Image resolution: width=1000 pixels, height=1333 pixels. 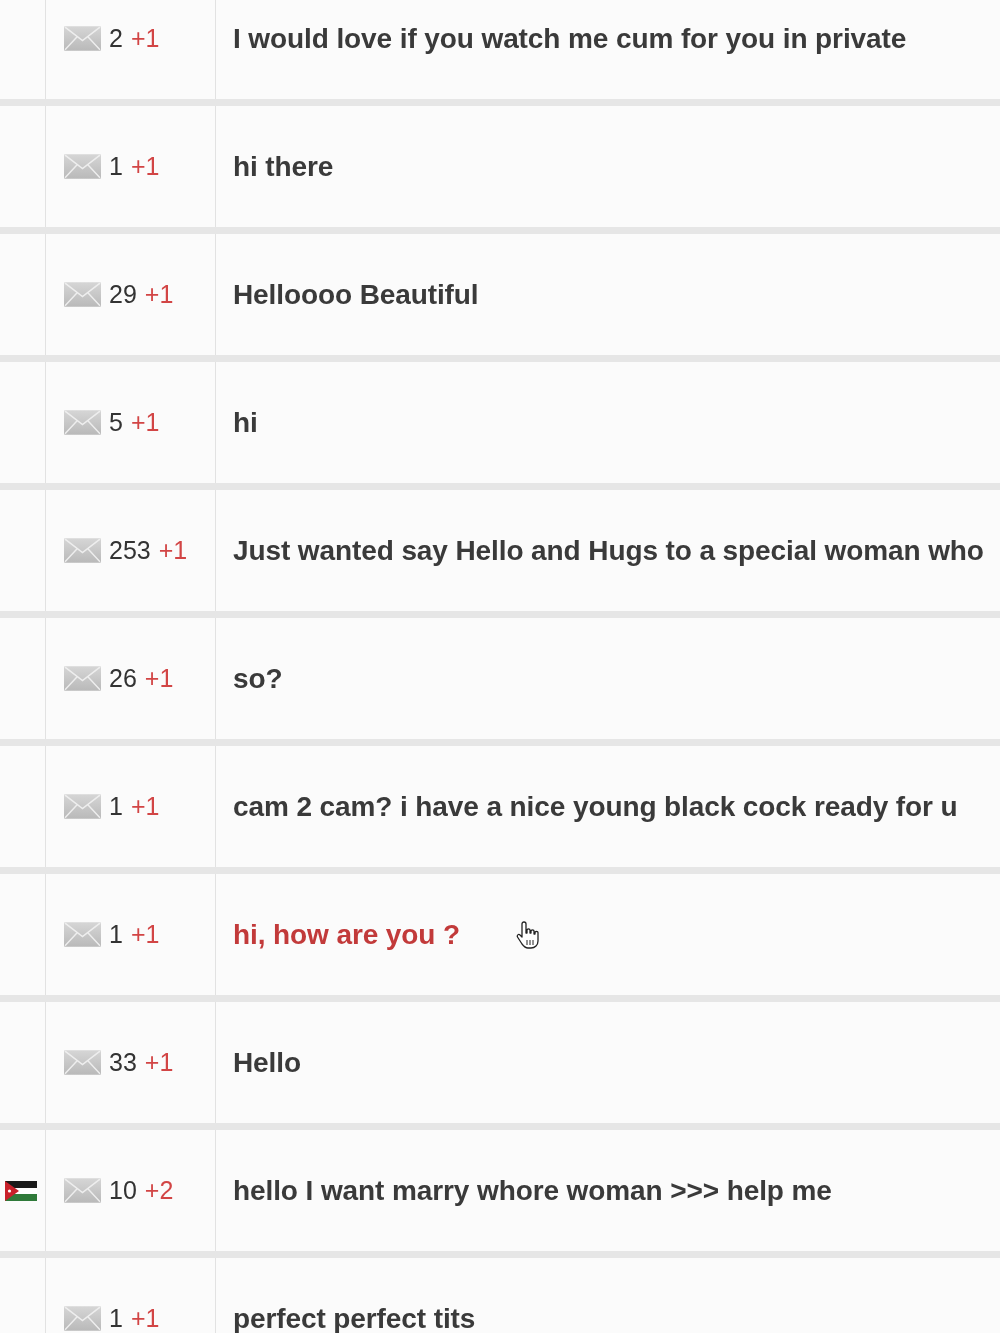 What do you see at coordinates (267, 1062) in the screenshot?
I see `message-subject: Hello` at bounding box center [267, 1062].